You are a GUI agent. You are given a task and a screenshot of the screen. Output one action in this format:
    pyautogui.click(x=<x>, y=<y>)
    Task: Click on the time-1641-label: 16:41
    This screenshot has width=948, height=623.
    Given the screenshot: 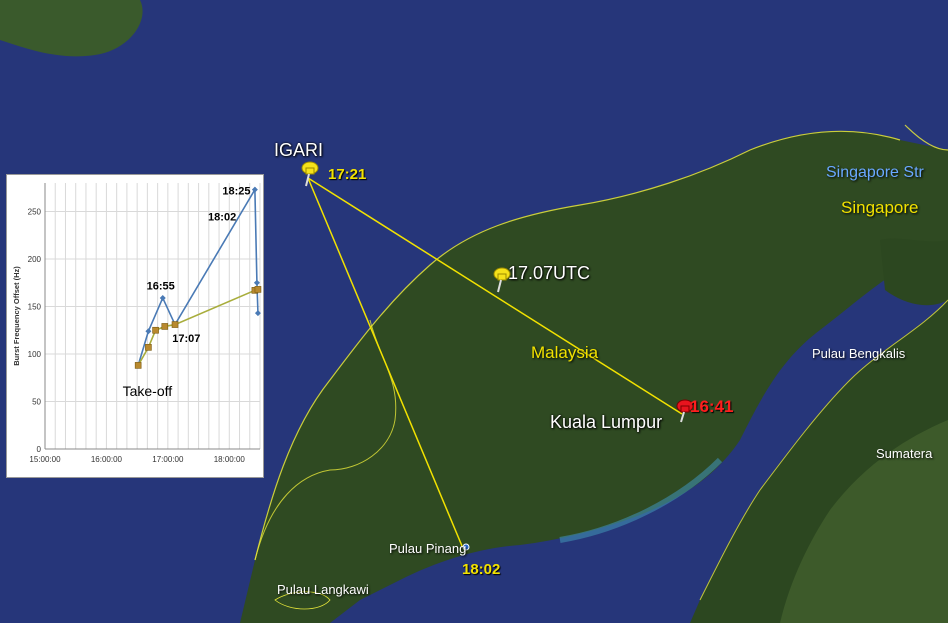 What is the action you would take?
    pyautogui.click(x=712, y=406)
    